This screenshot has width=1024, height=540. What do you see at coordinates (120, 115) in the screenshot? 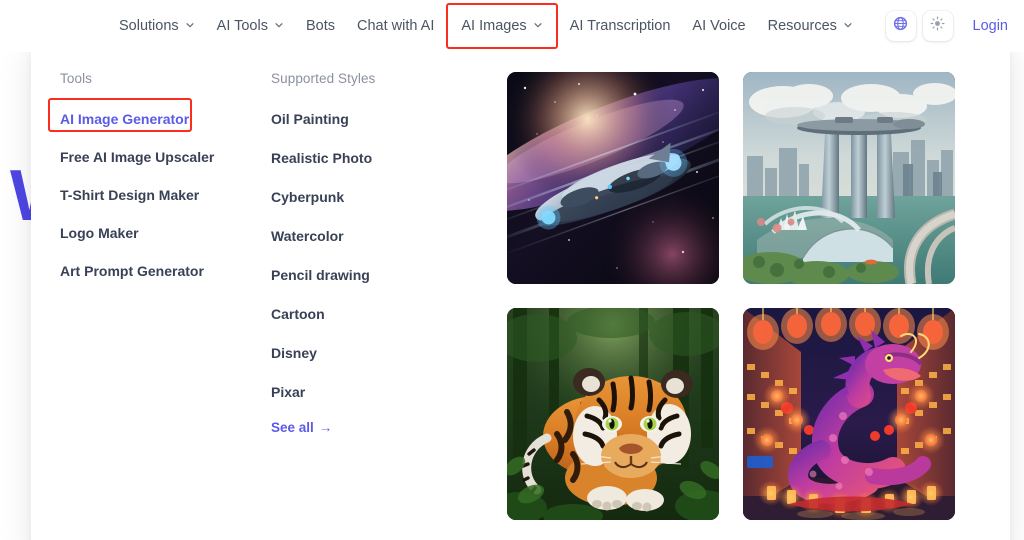
I see `tools-item-ai-image-generator: AI Image Generator` at bounding box center [120, 115].